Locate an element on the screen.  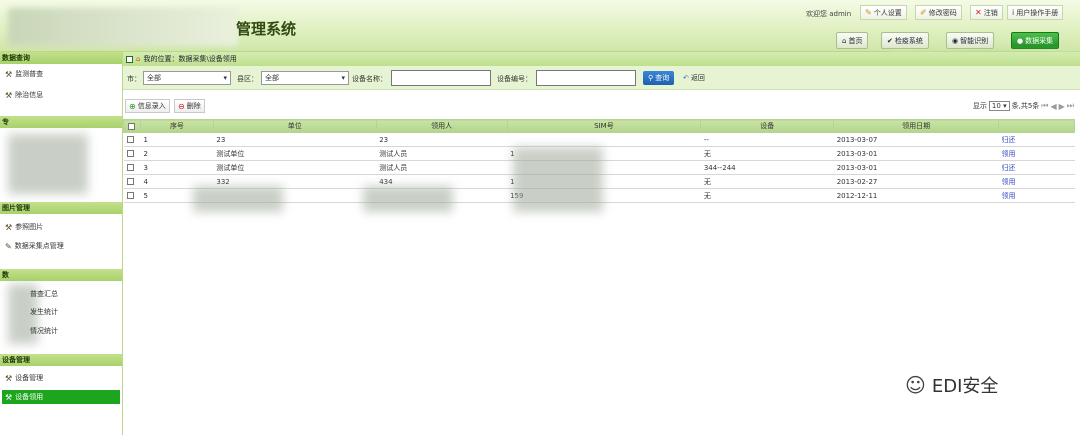
sidebar-item-device-checkout: ⚒ 设备领用 is located at coordinates (61, 397).